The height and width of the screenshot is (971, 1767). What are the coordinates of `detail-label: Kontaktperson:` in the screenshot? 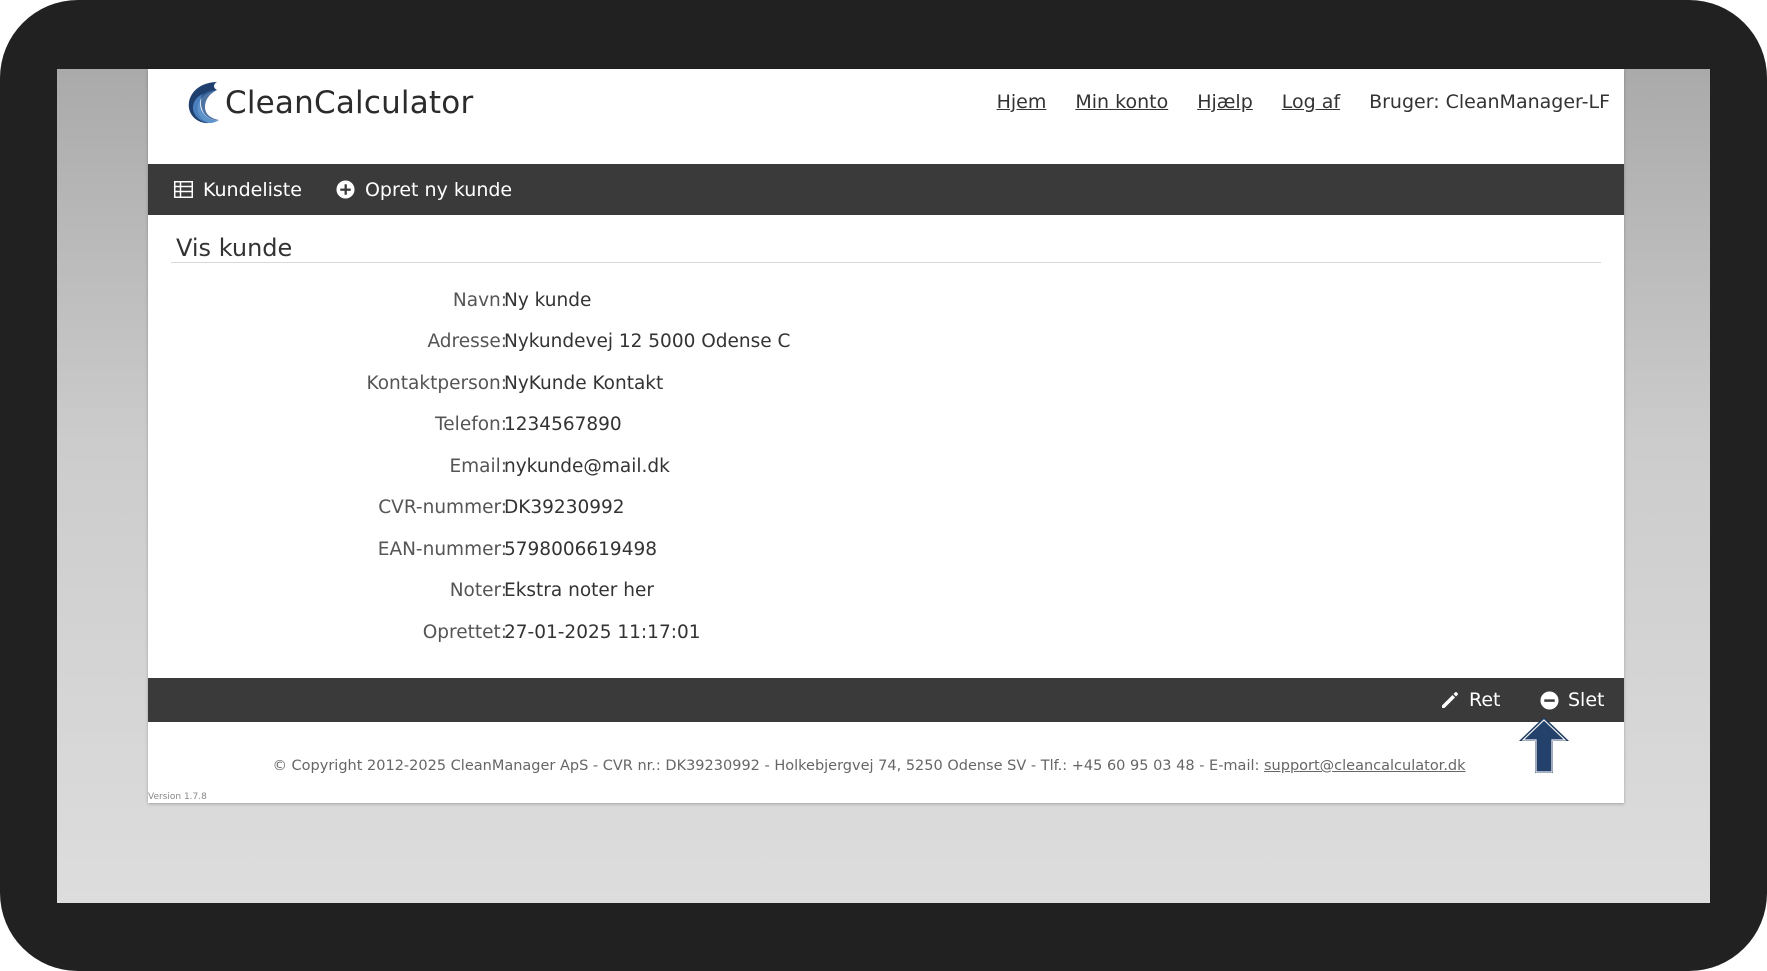 It's located at (436, 383).